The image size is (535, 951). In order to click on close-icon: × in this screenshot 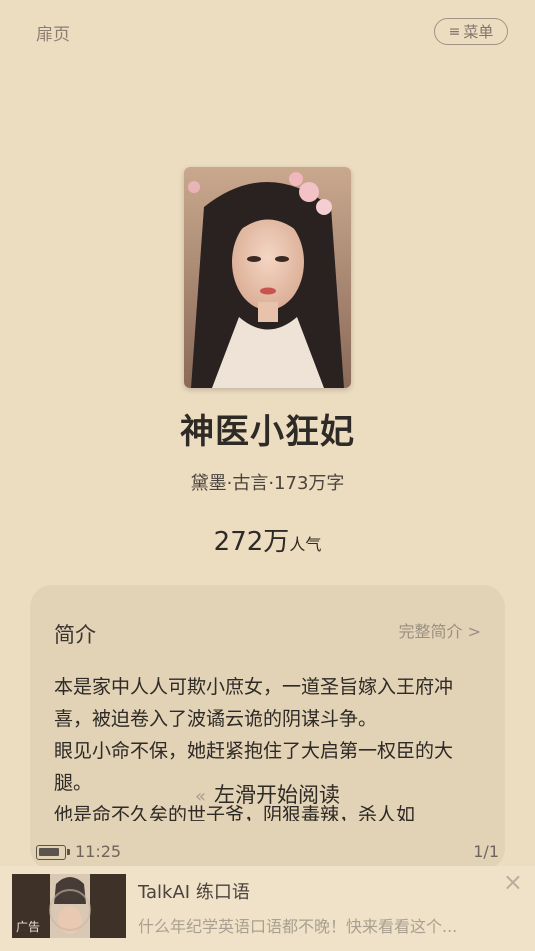, I will do `click(513, 882)`.